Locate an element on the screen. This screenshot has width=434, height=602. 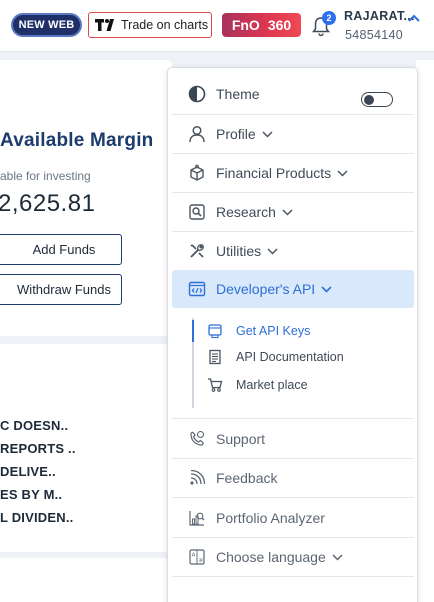
api-icon is located at coordinates (197, 289).